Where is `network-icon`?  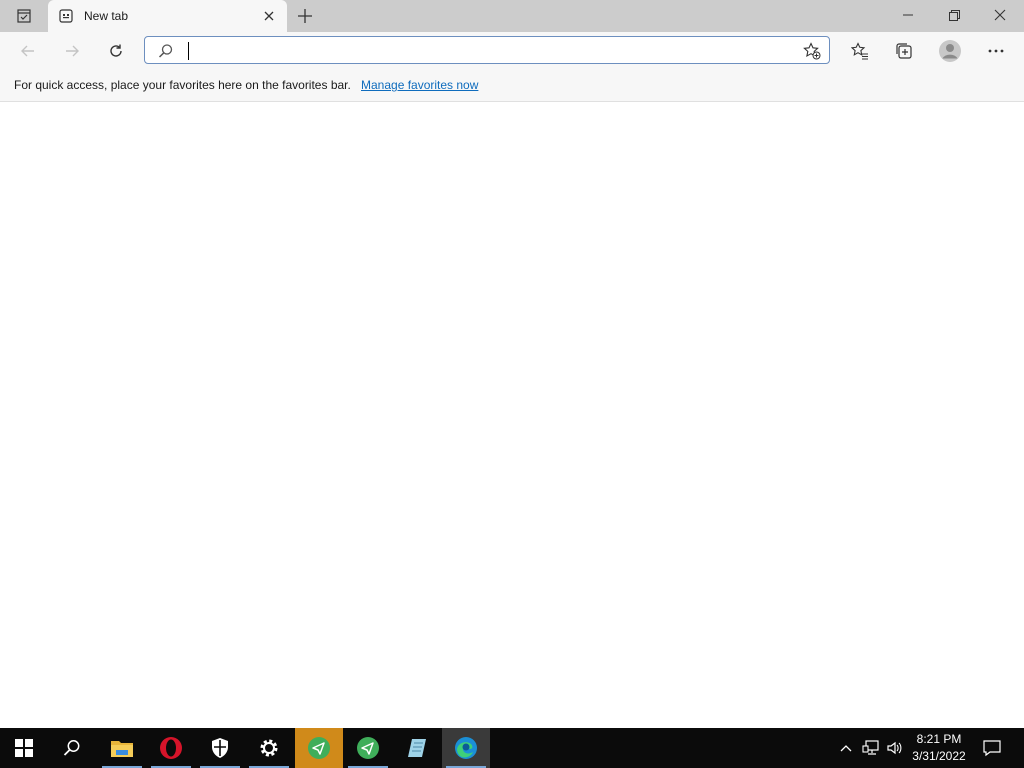 network-icon is located at coordinates (871, 748).